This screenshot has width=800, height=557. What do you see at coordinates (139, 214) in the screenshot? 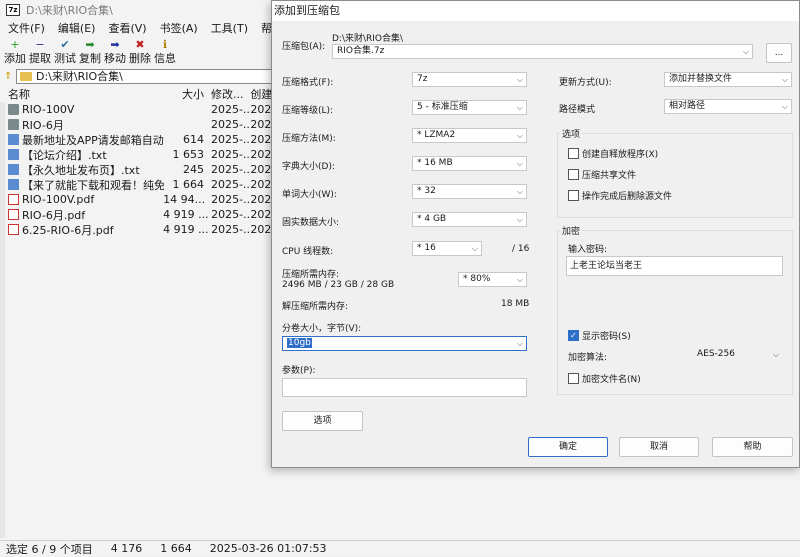
I see `file-row: RIO-6月.pdf 4 919 ... 2025-... 202` at bounding box center [139, 214].